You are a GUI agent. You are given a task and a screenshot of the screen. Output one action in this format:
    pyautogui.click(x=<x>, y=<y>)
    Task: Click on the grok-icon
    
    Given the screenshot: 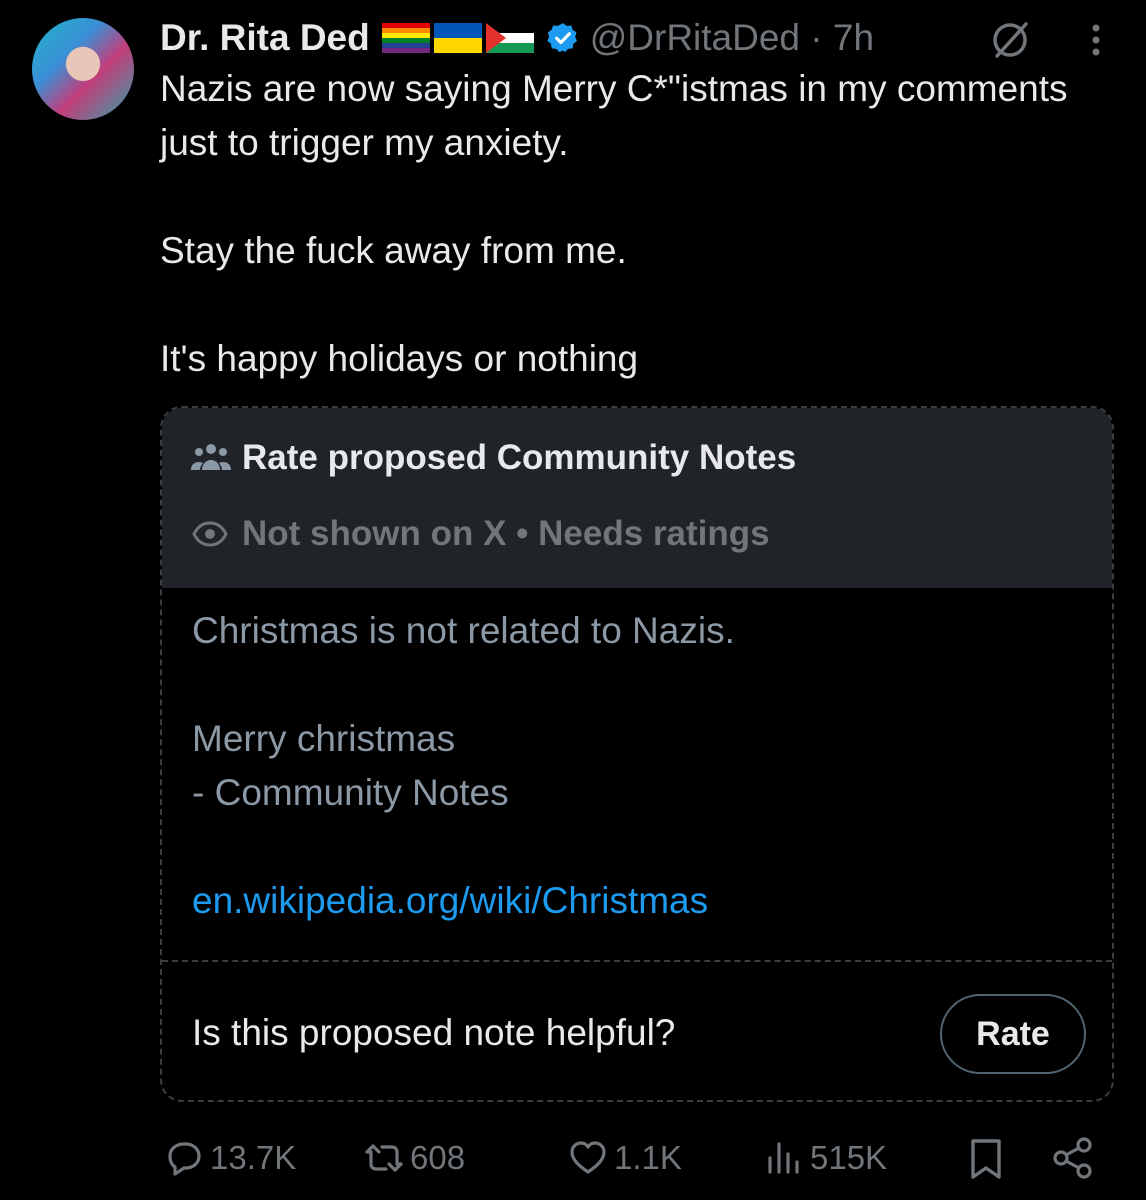 What is the action you would take?
    pyautogui.click(x=1010, y=40)
    